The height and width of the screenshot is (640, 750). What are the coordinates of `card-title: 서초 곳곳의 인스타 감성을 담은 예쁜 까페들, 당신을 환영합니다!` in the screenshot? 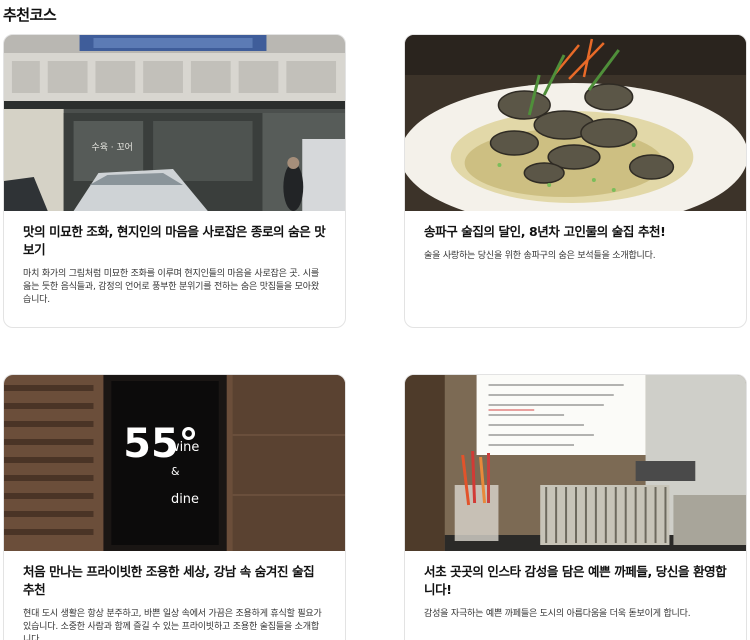 It's located at (575, 580).